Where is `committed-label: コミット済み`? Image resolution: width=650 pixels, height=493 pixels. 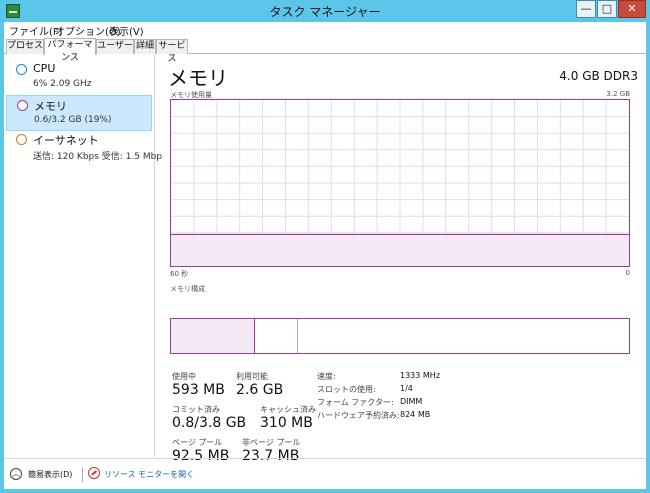
committed-label: コミット済み is located at coordinates (196, 409).